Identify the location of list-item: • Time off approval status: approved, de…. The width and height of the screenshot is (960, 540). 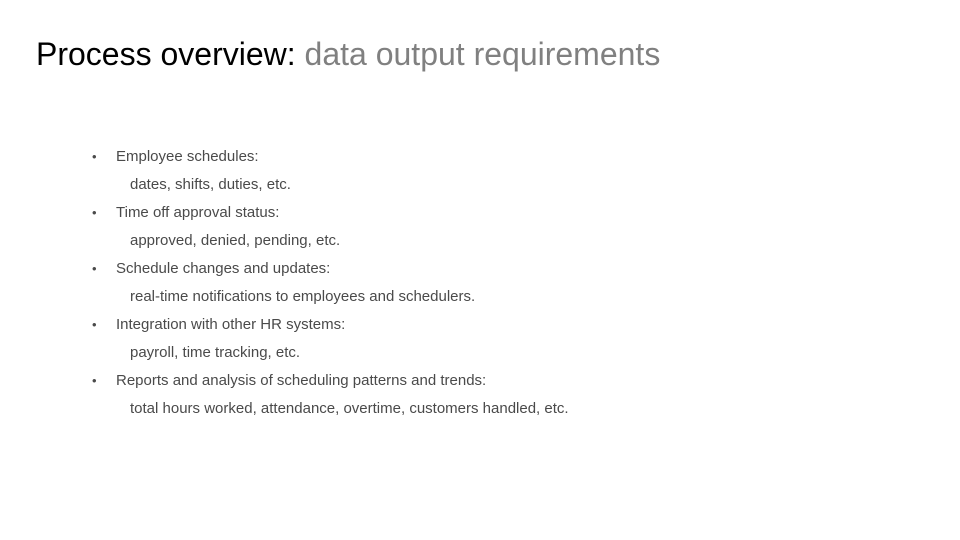
(502, 227).